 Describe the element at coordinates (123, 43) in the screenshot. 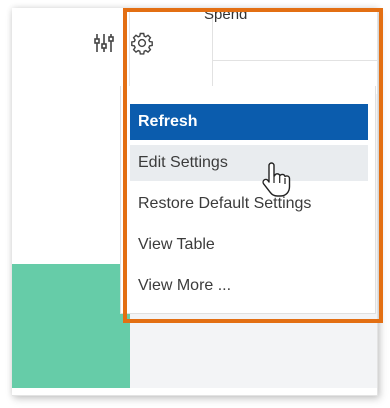

I see `widget-toolbar` at that location.